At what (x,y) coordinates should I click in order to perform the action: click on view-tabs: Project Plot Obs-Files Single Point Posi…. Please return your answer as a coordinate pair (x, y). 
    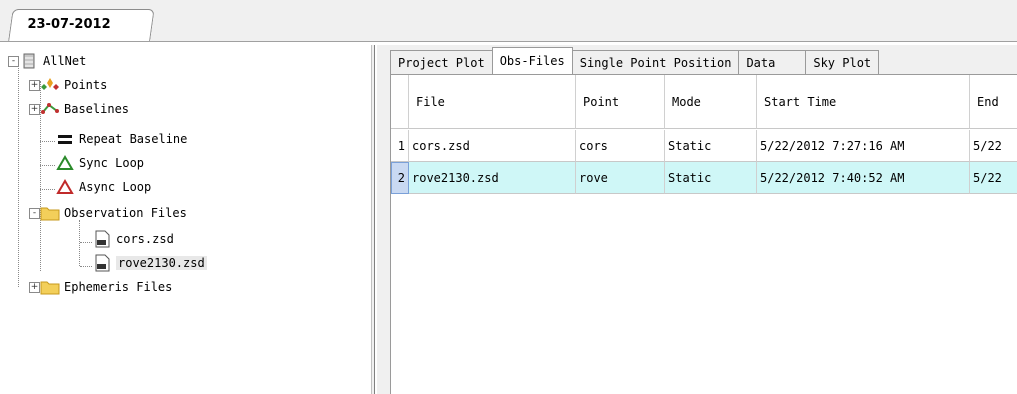
    Looking at the image, I should click on (635, 60).